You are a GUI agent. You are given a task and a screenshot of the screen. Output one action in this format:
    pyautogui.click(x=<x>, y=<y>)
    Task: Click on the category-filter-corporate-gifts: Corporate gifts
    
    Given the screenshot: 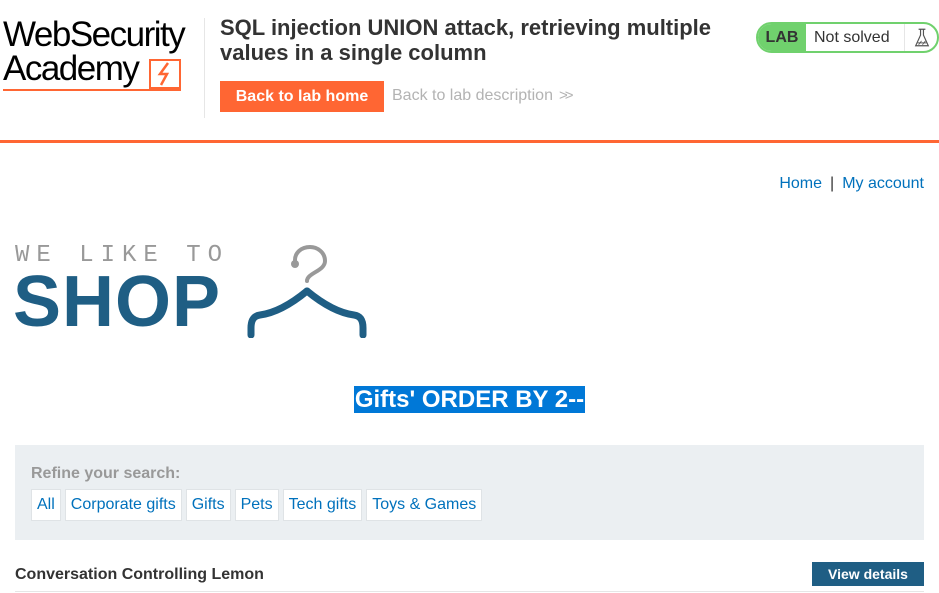 What is the action you would take?
    pyautogui.click(x=123, y=505)
    